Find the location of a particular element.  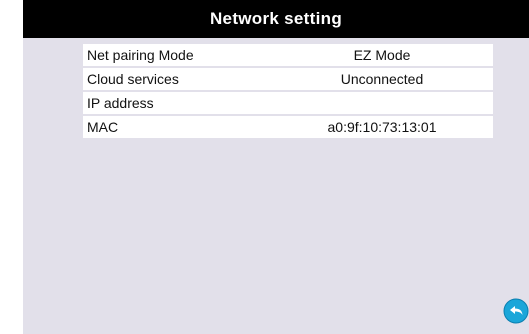

cloud-services-value: Unconnected is located at coordinates (382, 79).